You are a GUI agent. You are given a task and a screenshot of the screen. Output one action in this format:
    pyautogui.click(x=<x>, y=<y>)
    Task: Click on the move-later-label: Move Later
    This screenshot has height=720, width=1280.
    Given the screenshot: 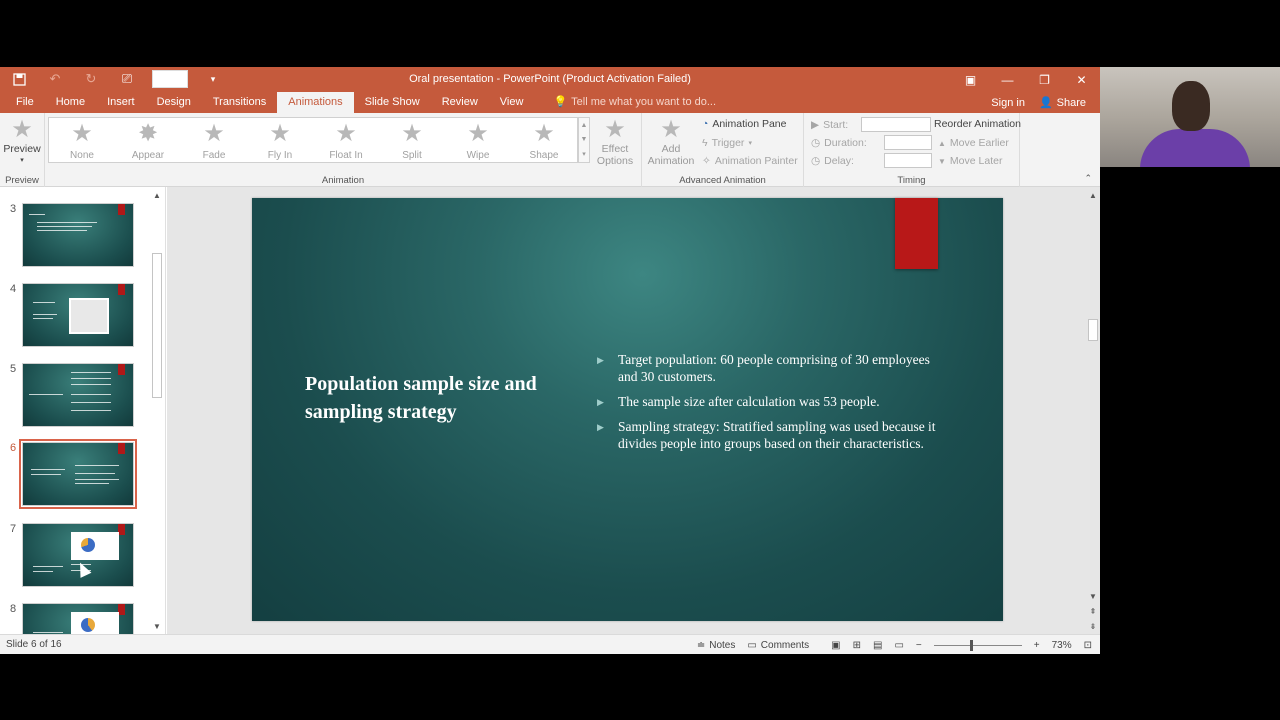 What is the action you would take?
    pyautogui.click(x=976, y=161)
    